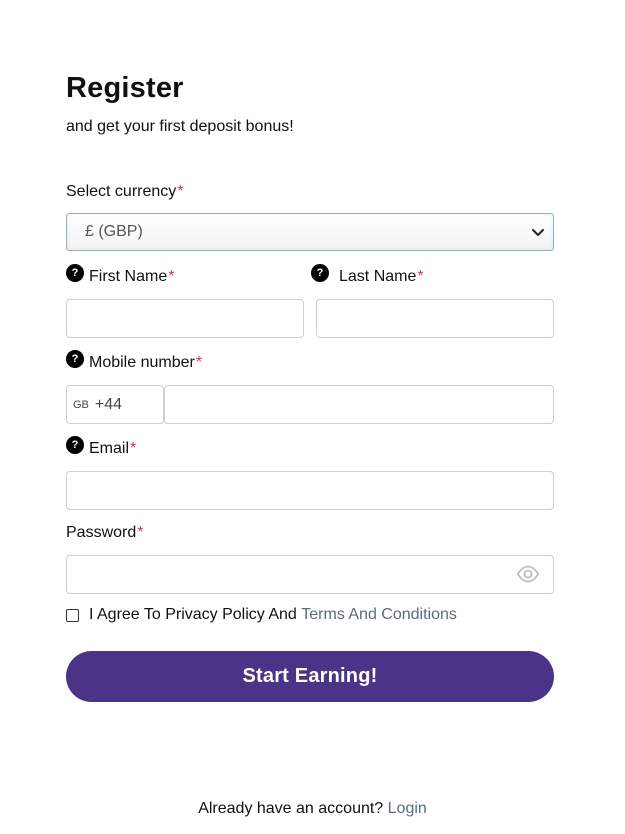 The height and width of the screenshot is (834, 625). I want to click on email-label: ? Email *, so click(101, 447).